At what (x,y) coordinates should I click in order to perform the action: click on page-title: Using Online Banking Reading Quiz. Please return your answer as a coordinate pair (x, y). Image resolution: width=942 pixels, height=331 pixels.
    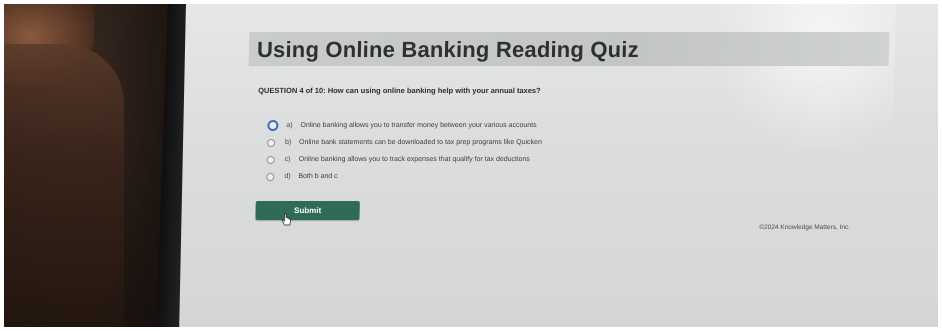
    Looking at the image, I should click on (448, 49).